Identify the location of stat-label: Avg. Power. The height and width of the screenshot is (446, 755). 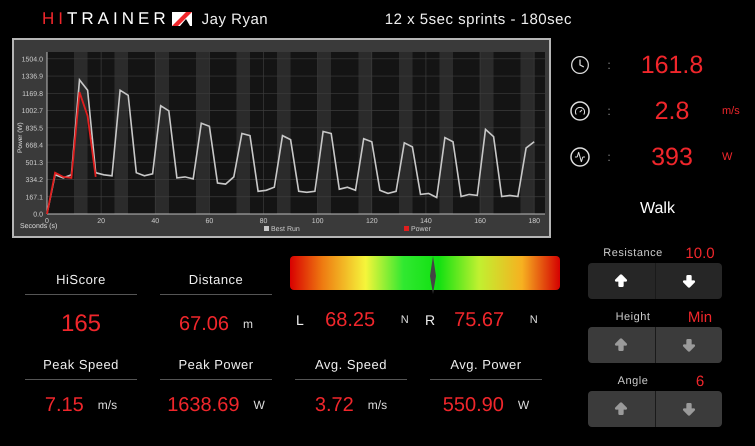
(486, 364).